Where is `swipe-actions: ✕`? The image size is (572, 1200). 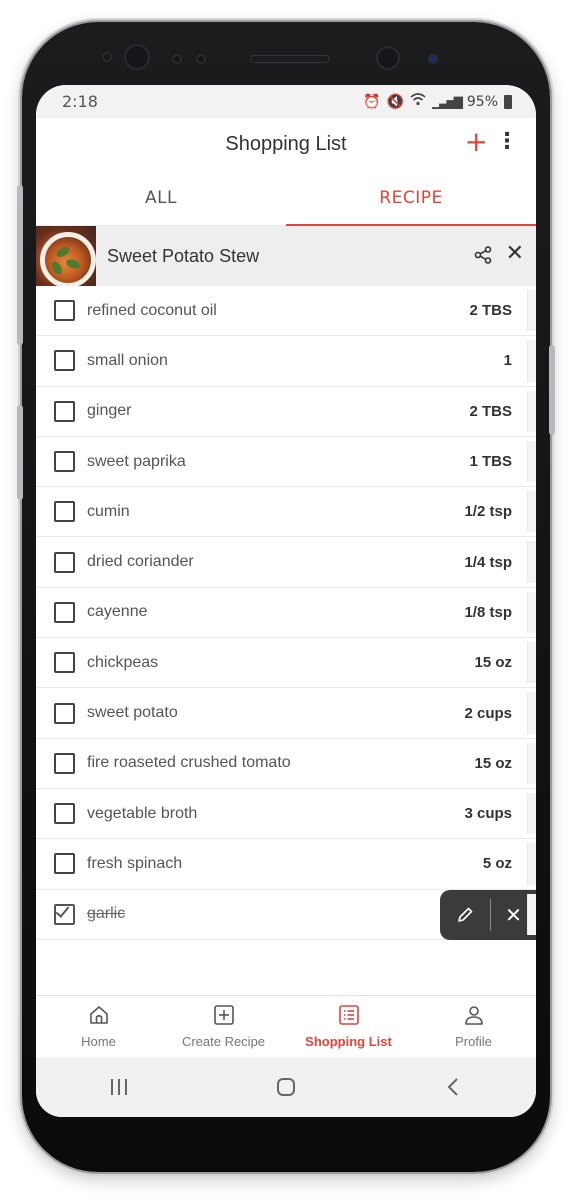 swipe-actions: ✕ is located at coordinates (488, 914).